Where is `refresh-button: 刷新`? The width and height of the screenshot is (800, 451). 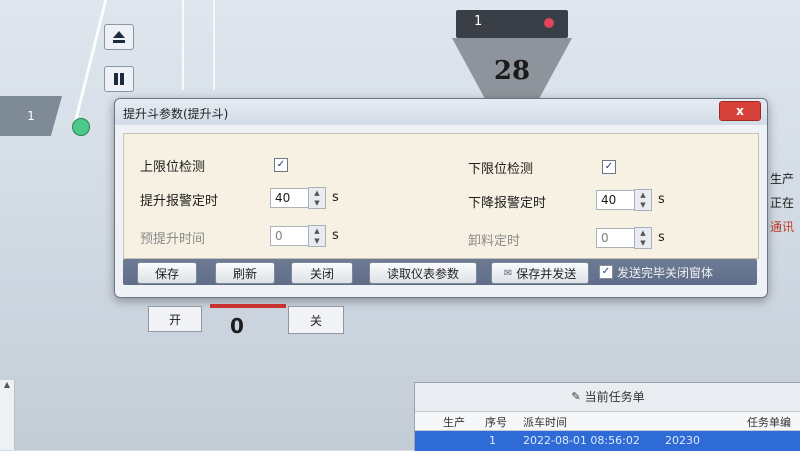 refresh-button: 刷新 is located at coordinates (245, 273).